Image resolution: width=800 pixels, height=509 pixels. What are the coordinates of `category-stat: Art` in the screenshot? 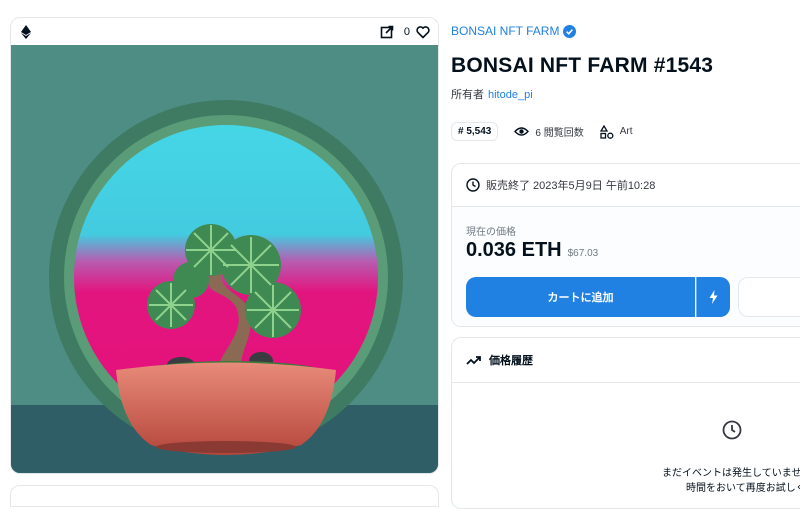 It's located at (616, 131).